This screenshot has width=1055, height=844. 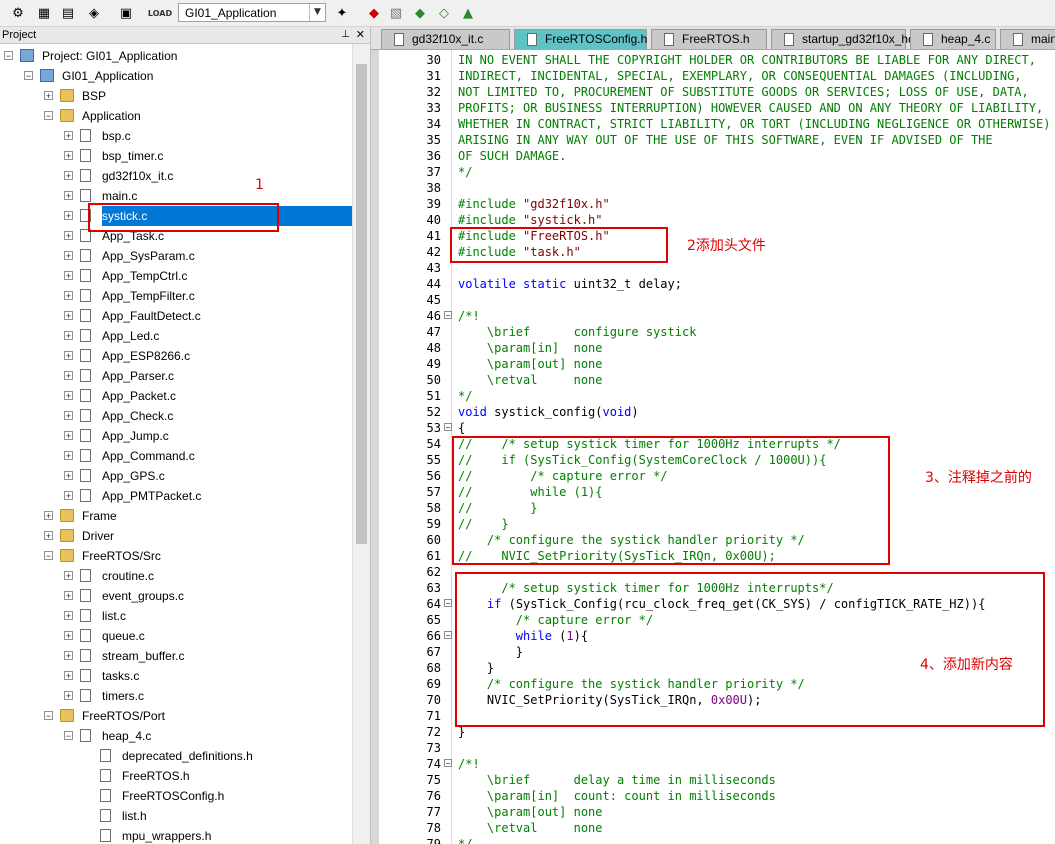 I want to click on editor-tab: FreeRTOSConfig.h, so click(x=580, y=39).